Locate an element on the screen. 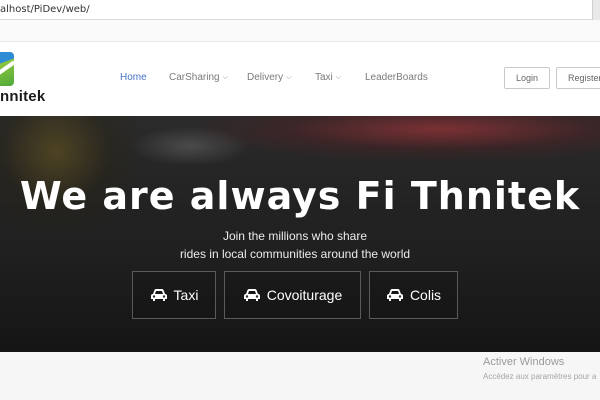 Image resolution: width=600 pixels, height=400 pixels. taxi-card-button: Taxi is located at coordinates (174, 295).